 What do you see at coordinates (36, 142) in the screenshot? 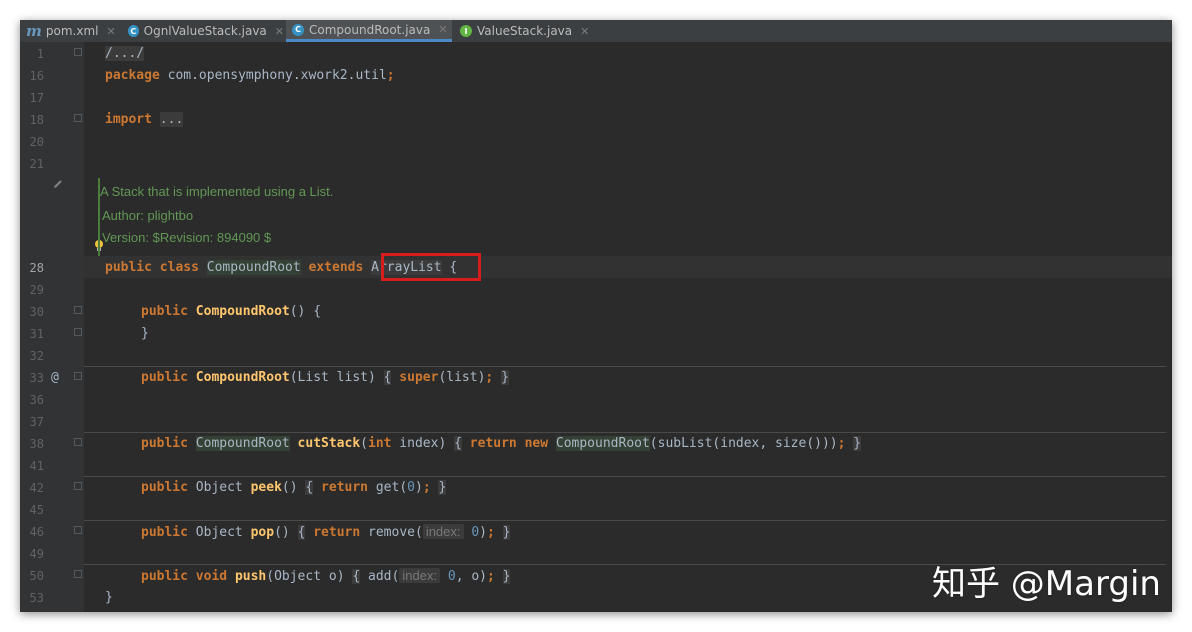
I see `line-number: 20` at bounding box center [36, 142].